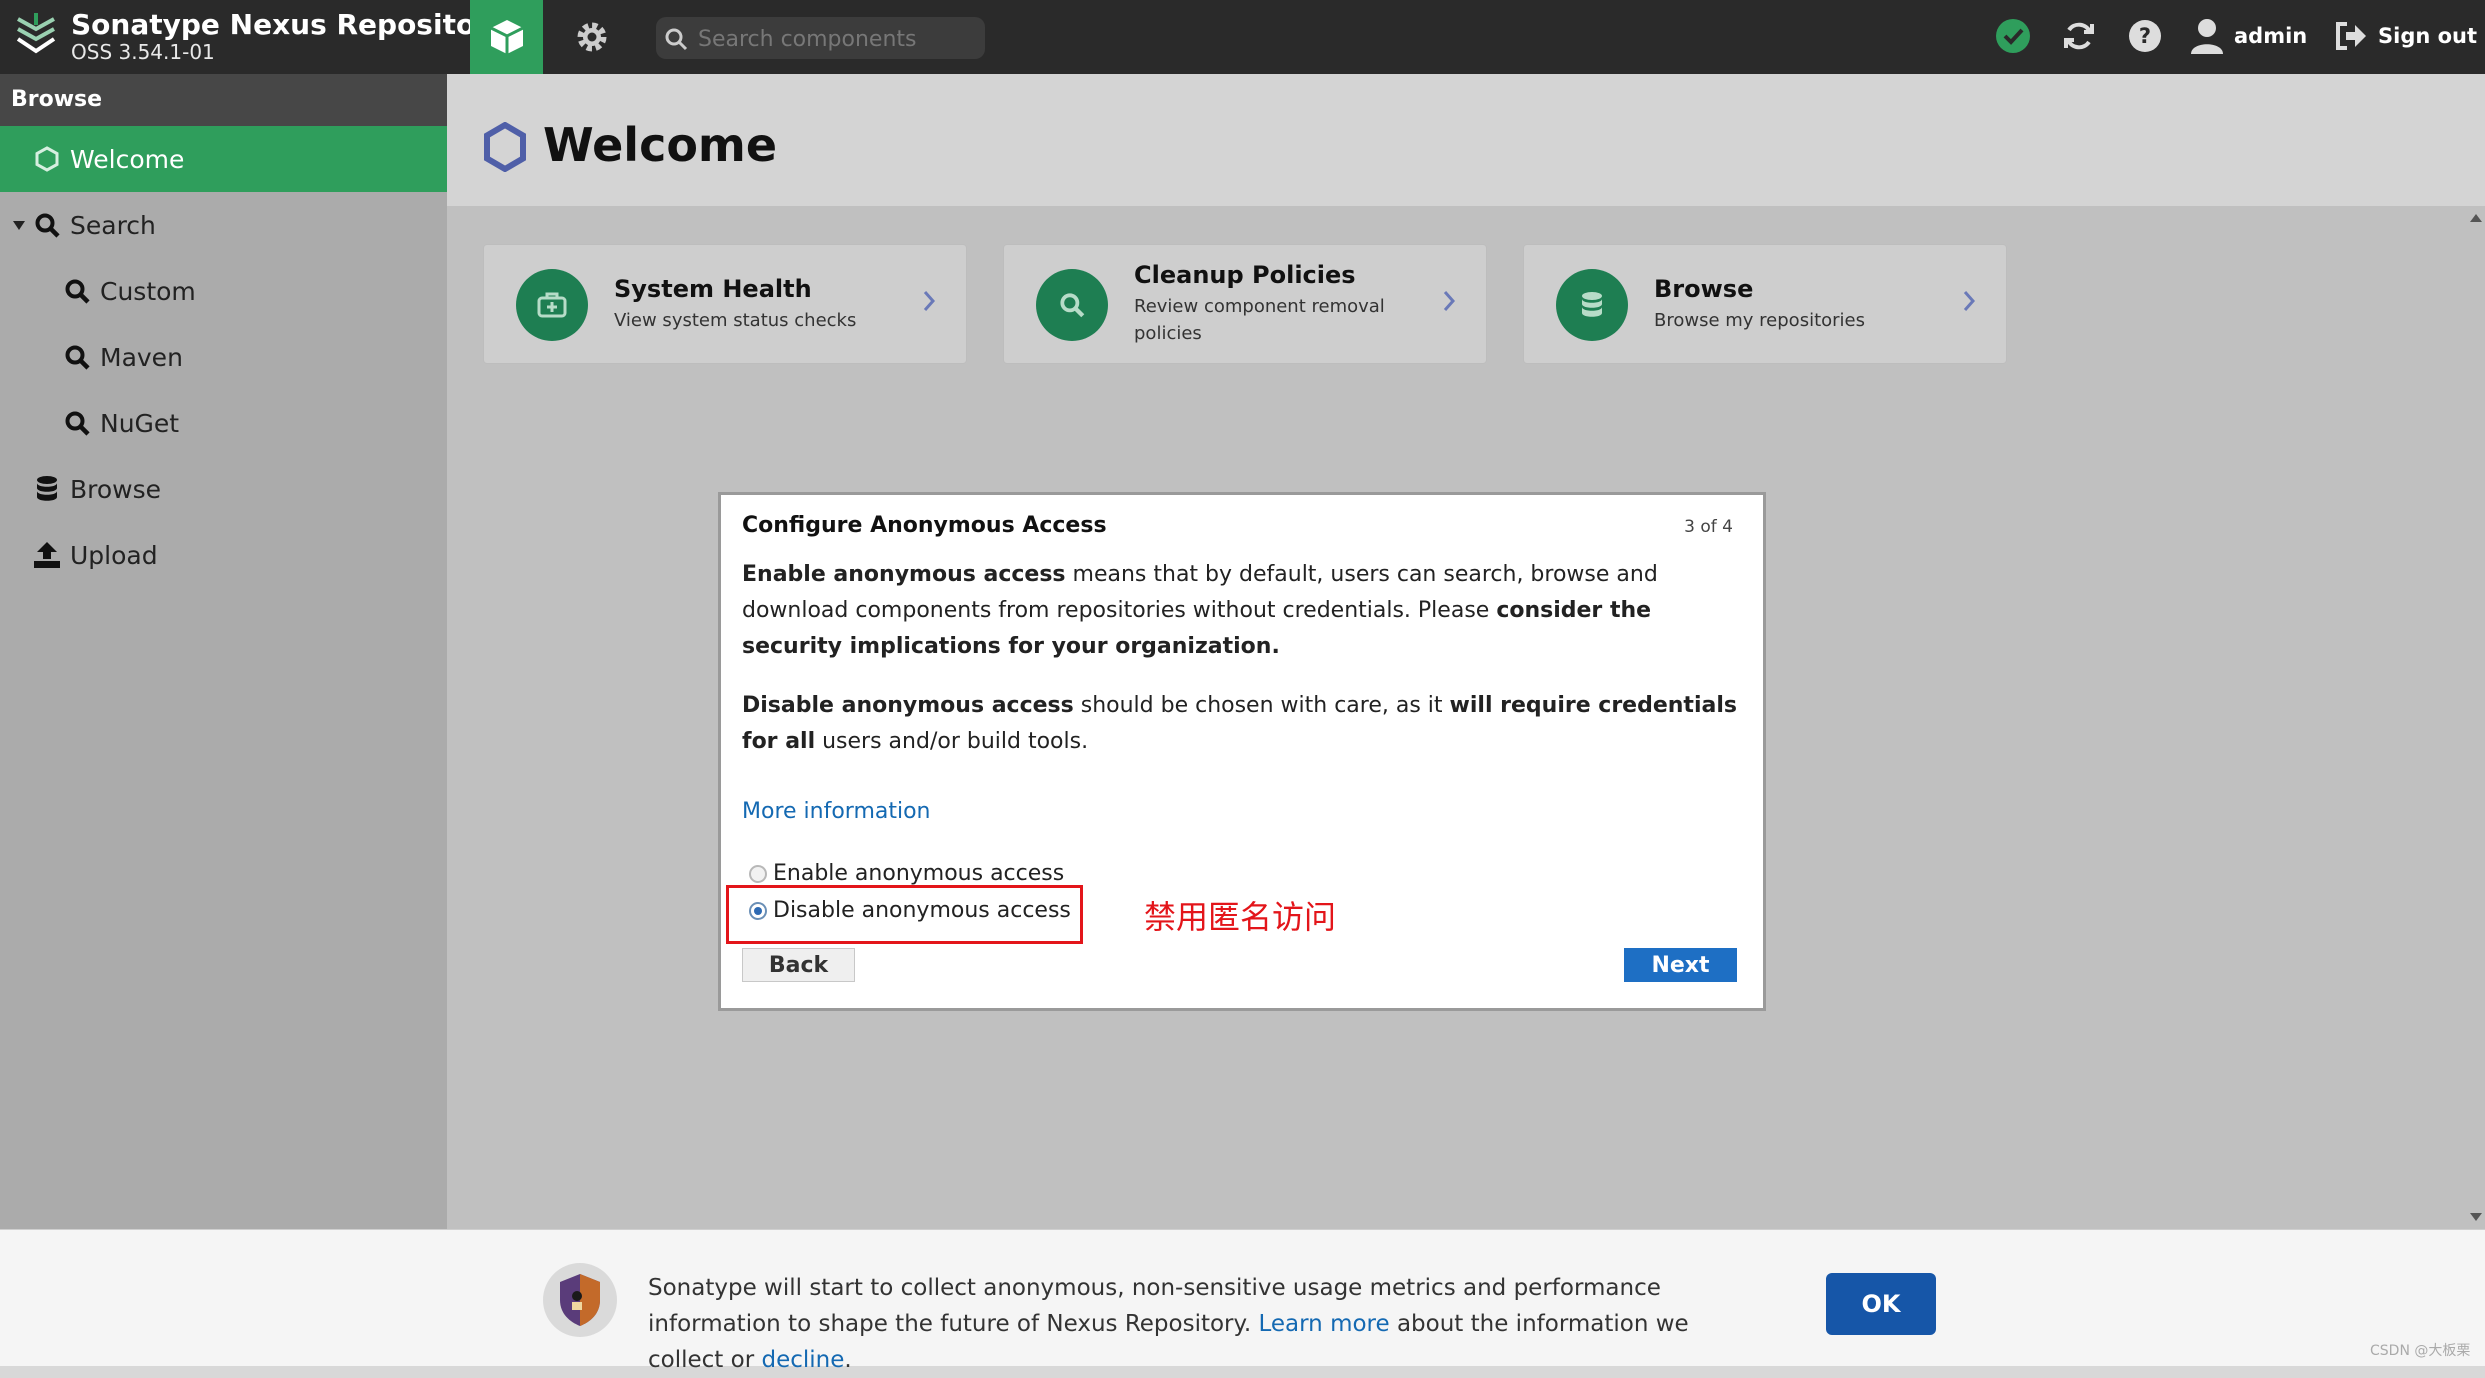 The image size is (2485, 1378). What do you see at coordinates (924, 525) in the screenshot?
I see `dialog-title: Configure Anonymous Access` at bounding box center [924, 525].